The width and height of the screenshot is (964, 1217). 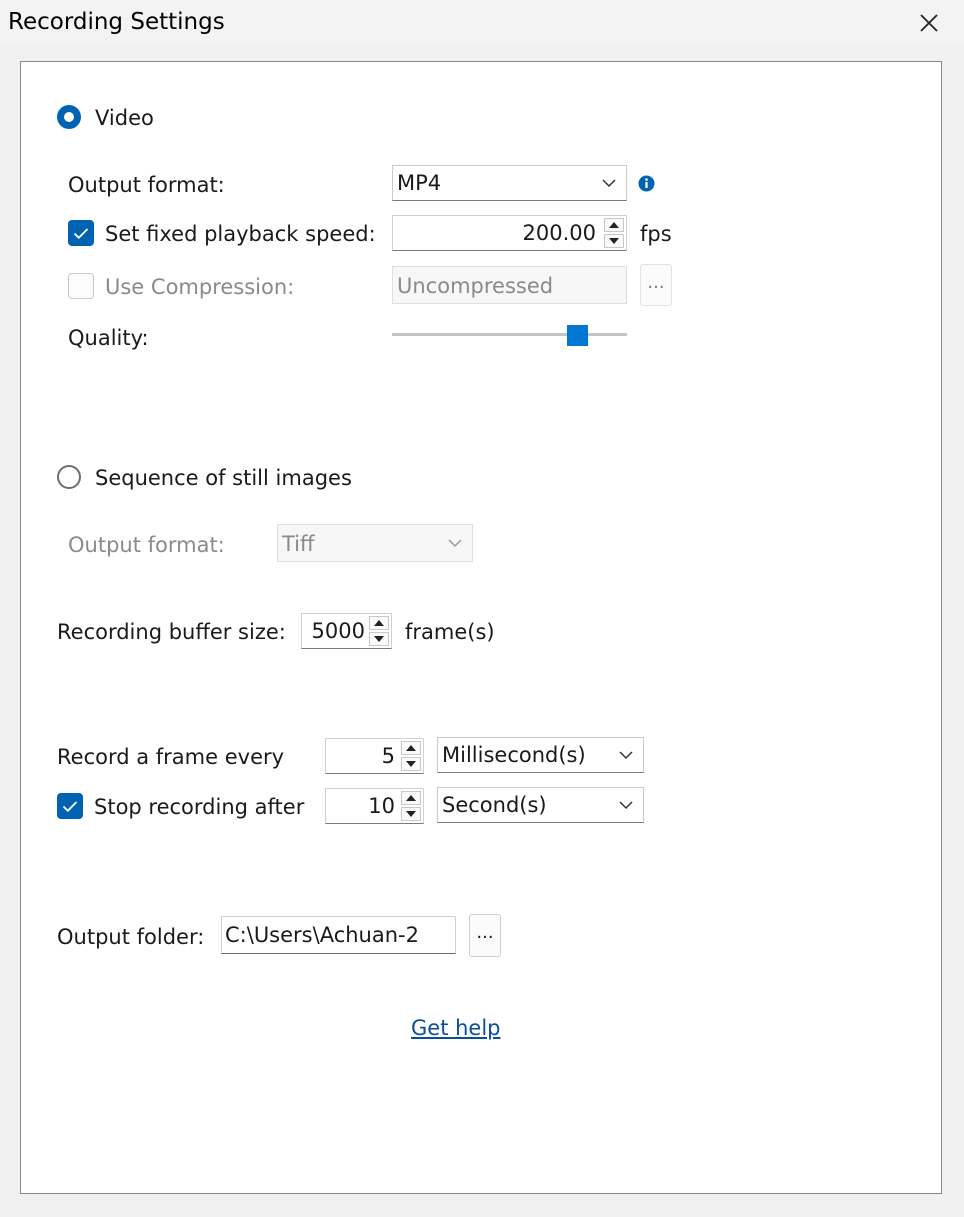 What do you see at coordinates (482, 22) in the screenshot?
I see `title-bar: Recording Settings` at bounding box center [482, 22].